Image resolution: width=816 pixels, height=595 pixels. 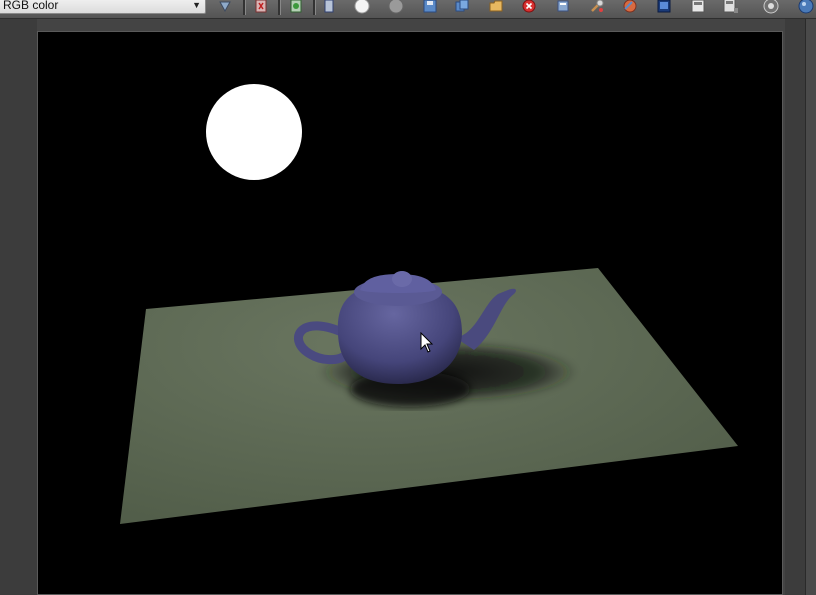 I want to click on left-panel, so click(x=18, y=307).